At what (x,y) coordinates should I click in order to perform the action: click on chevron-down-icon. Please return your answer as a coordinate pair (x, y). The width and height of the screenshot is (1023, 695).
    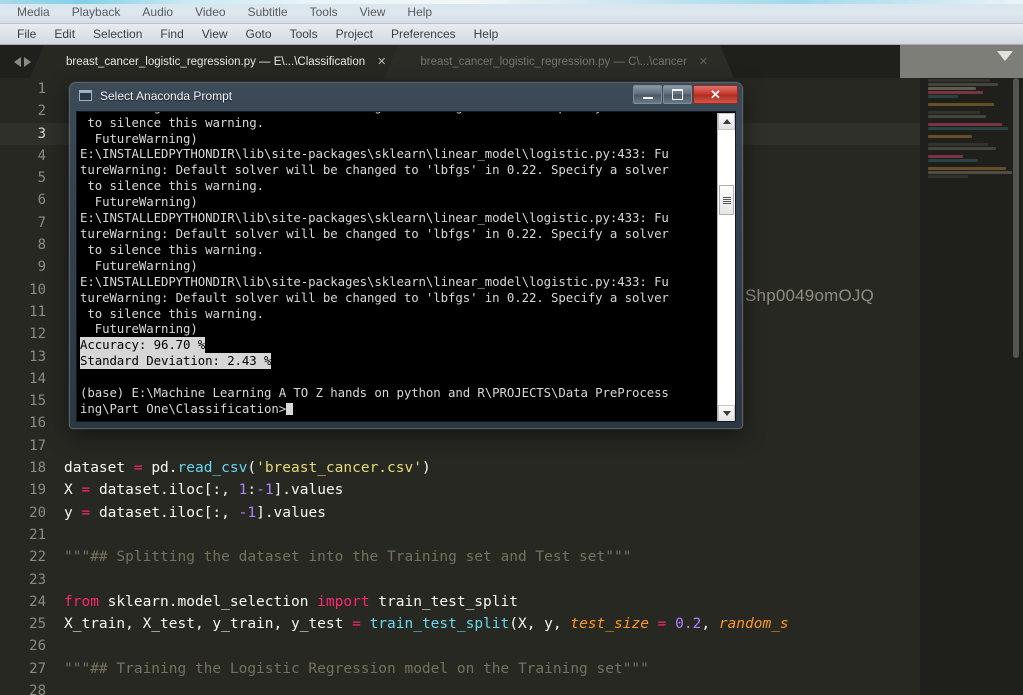
    Looking at the image, I should click on (1005, 56).